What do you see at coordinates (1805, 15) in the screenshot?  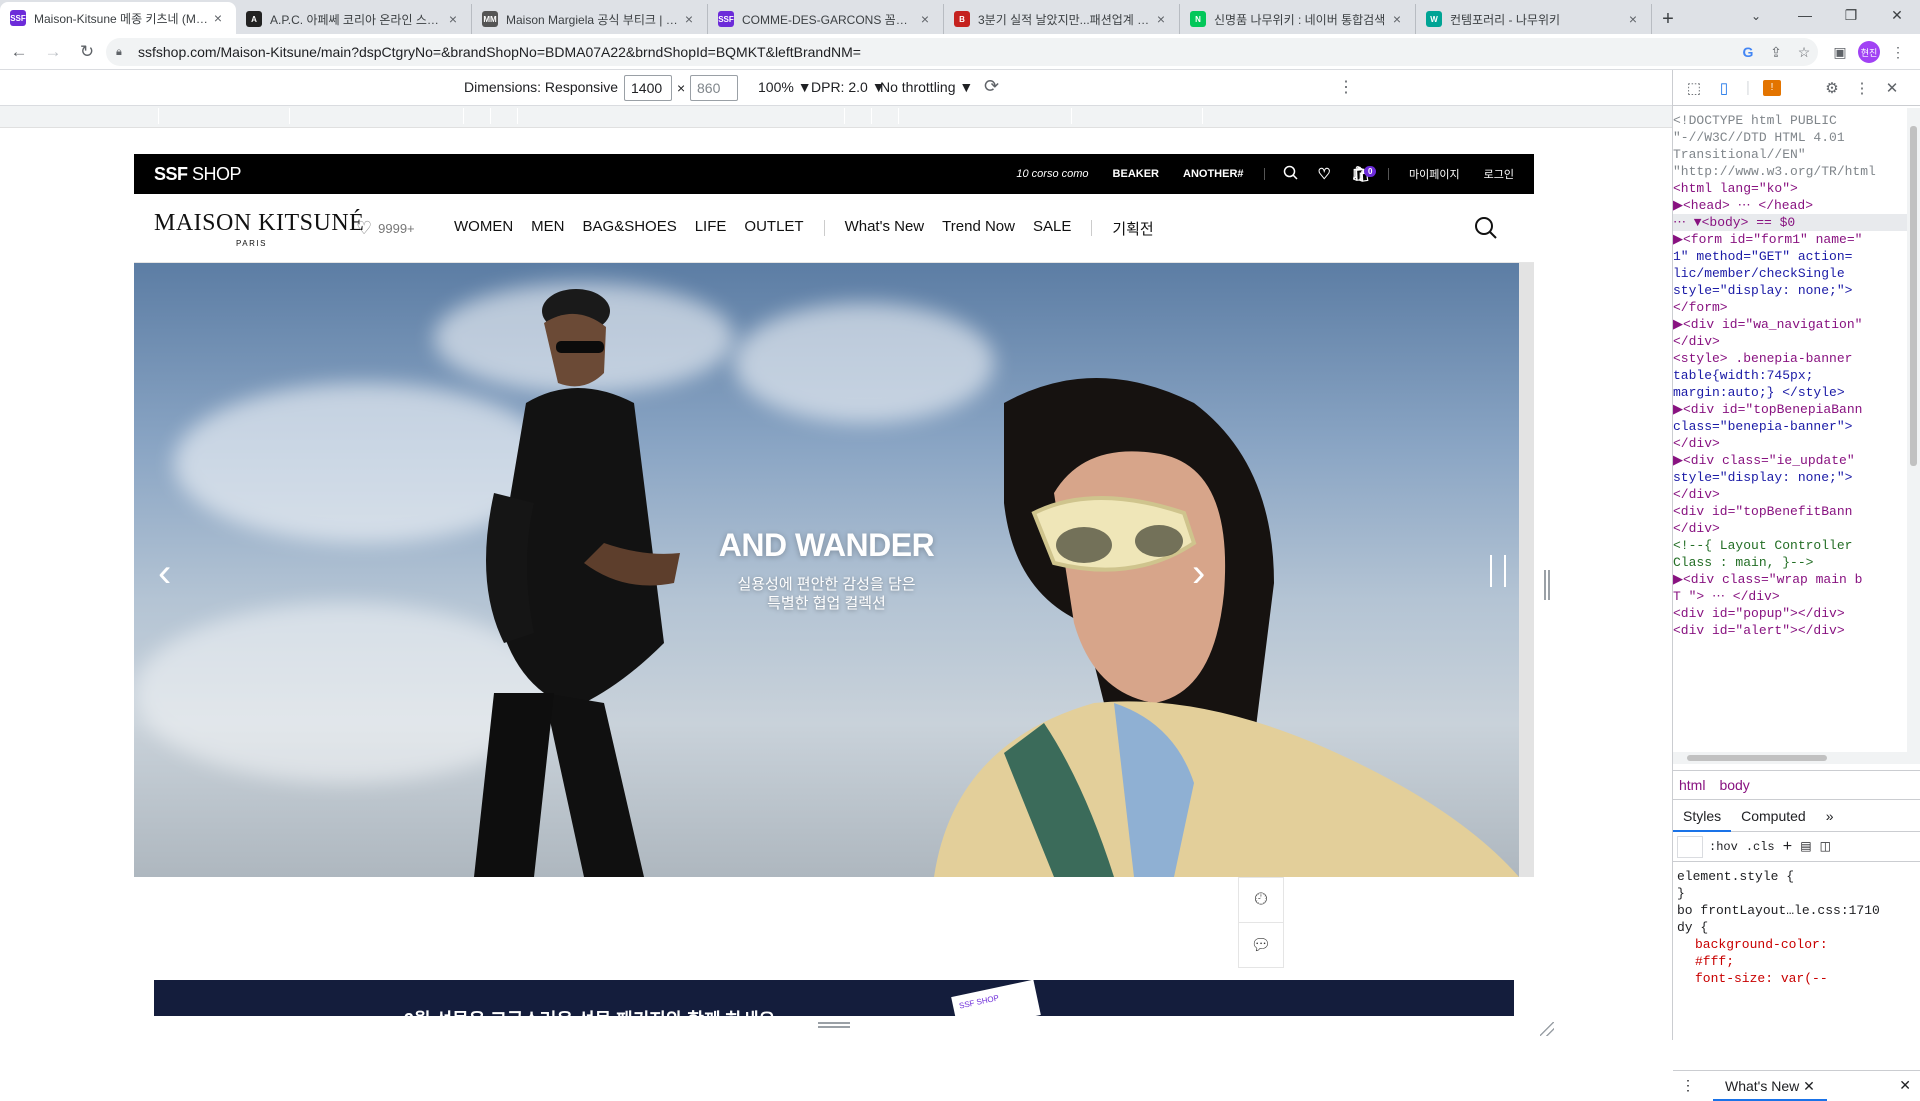 I see `minimize-icon: —` at bounding box center [1805, 15].